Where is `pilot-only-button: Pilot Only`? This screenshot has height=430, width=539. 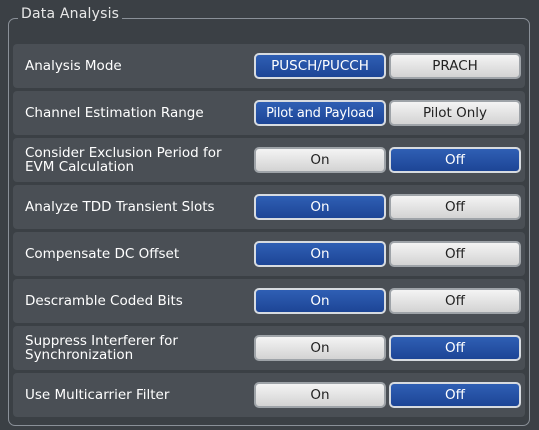 pilot-only-button: Pilot Only is located at coordinates (455, 113).